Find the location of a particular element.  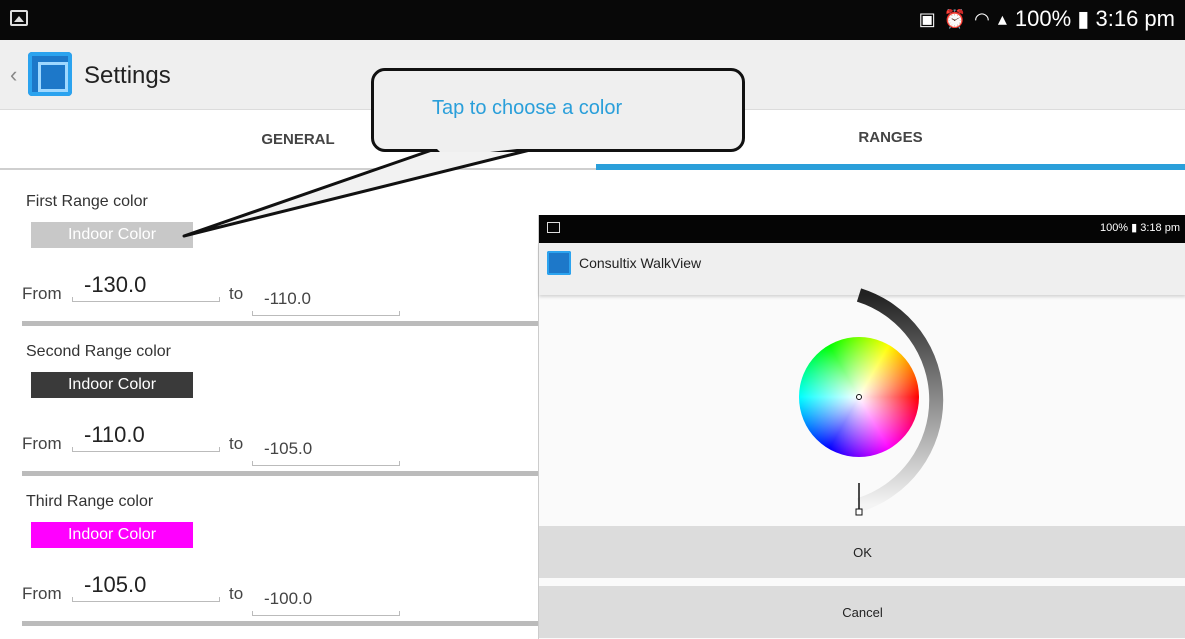

to-input: -100.0 is located at coordinates (326, 600).